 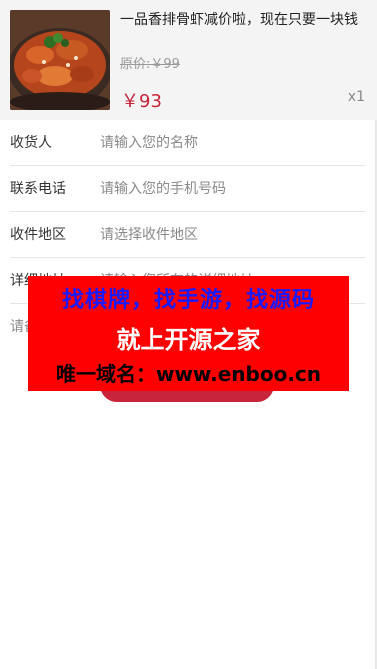 I want to click on watermark-banner: 找棋牌，找手游，找源码 就上开源之家 唯一域名：www.enboo.cn, so click(x=188, y=333).